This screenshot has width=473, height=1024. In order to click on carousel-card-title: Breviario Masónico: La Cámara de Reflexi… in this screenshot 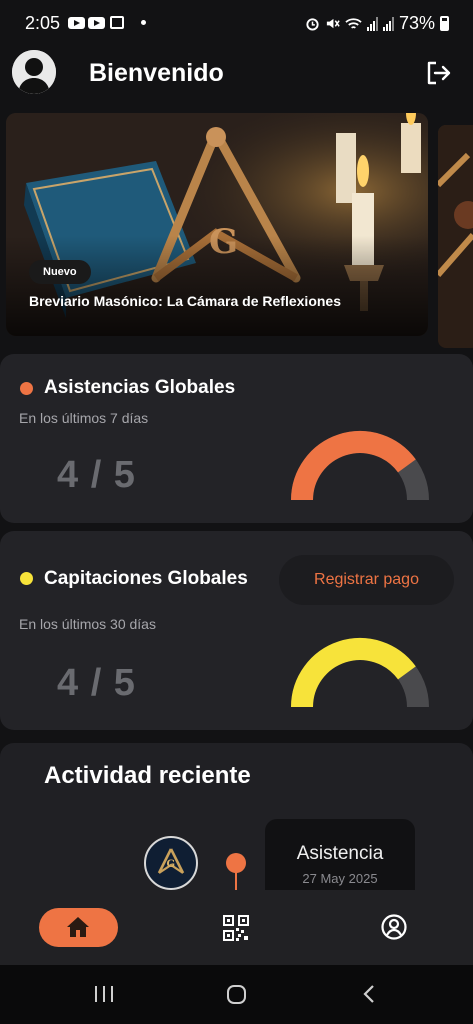, I will do `click(185, 301)`.